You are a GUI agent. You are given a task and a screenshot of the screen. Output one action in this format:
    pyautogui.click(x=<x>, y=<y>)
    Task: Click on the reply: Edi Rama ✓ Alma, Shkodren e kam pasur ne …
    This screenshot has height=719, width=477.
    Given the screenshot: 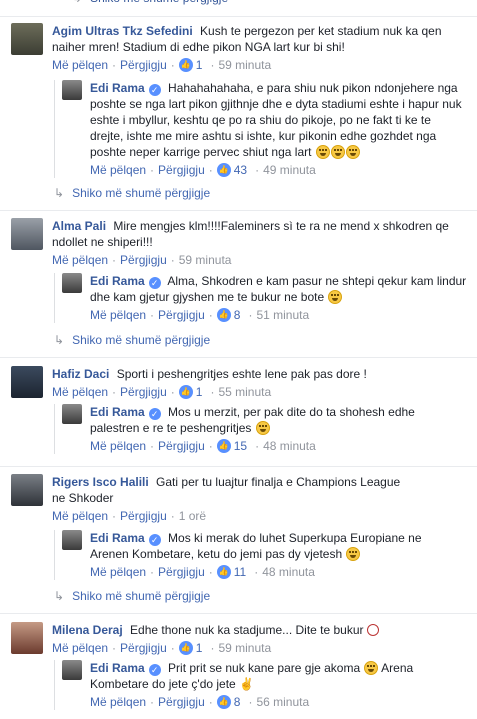 What is the action you would take?
    pyautogui.click(x=260, y=298)
    